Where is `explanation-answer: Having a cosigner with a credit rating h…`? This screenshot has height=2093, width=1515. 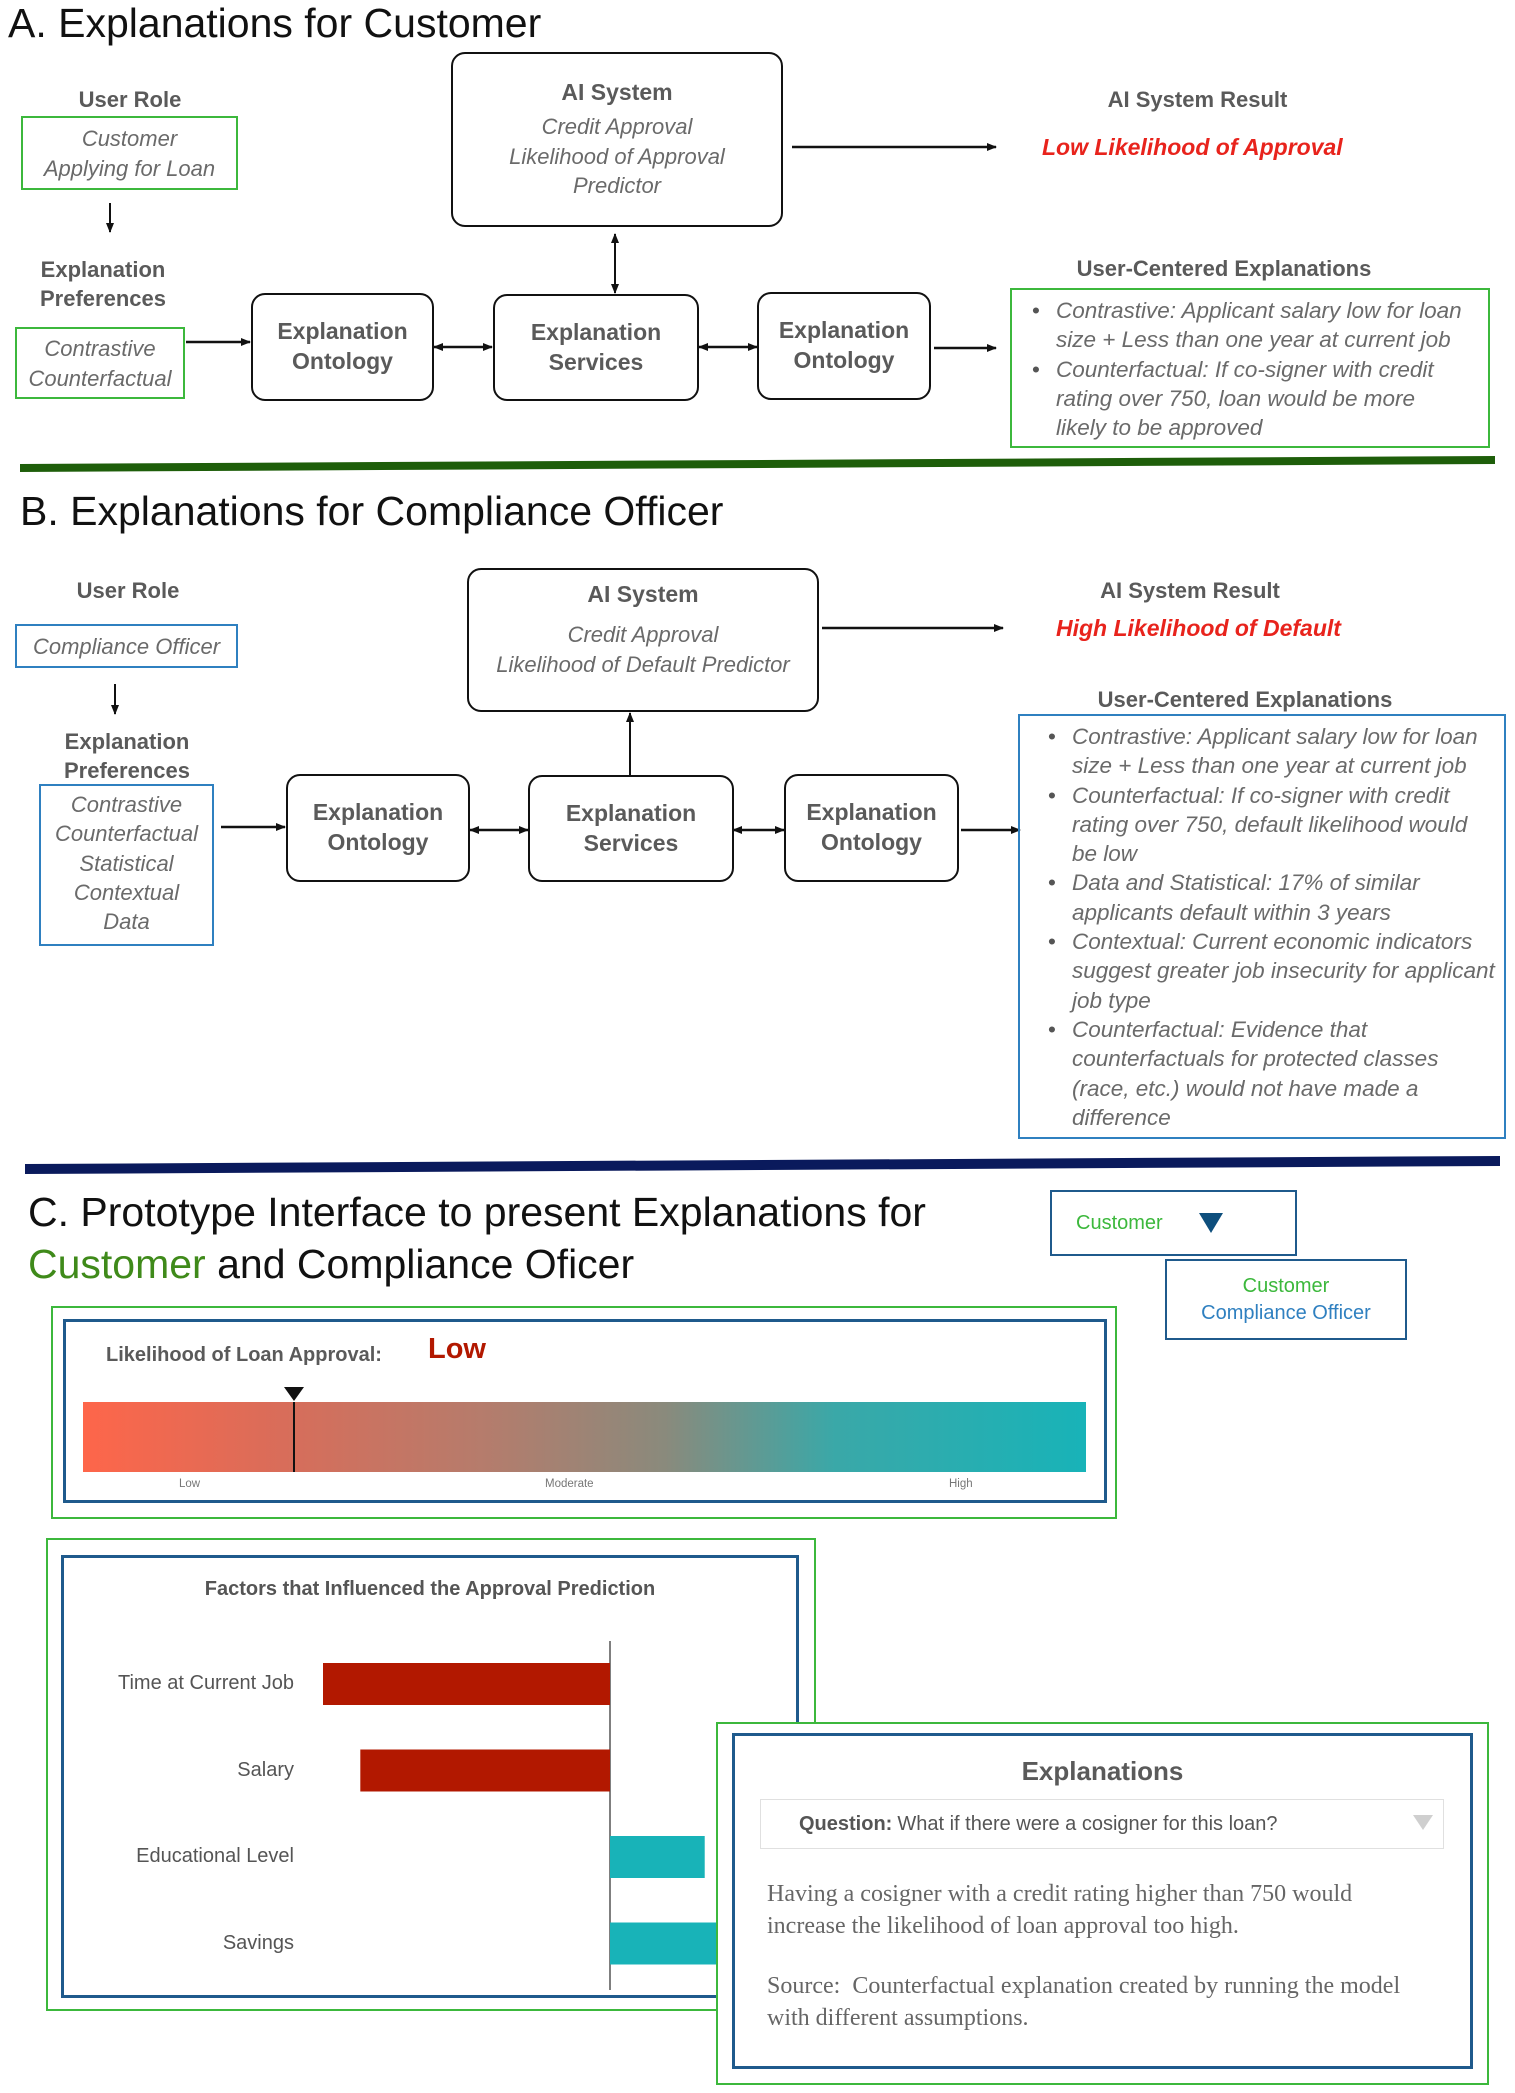 explanation-answer: Having a cosigner with a credit rating h… is located at coordinates (1060, 1910).